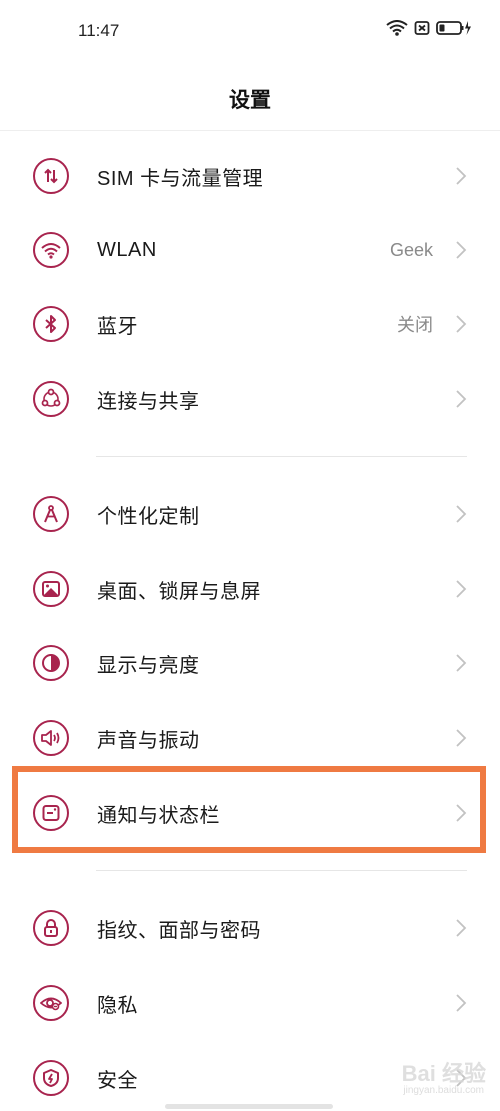  What do you see at coordinates (51, 1078) in the screenshot?
I see `security-shield-icon` at bounding box center [51, 1078].